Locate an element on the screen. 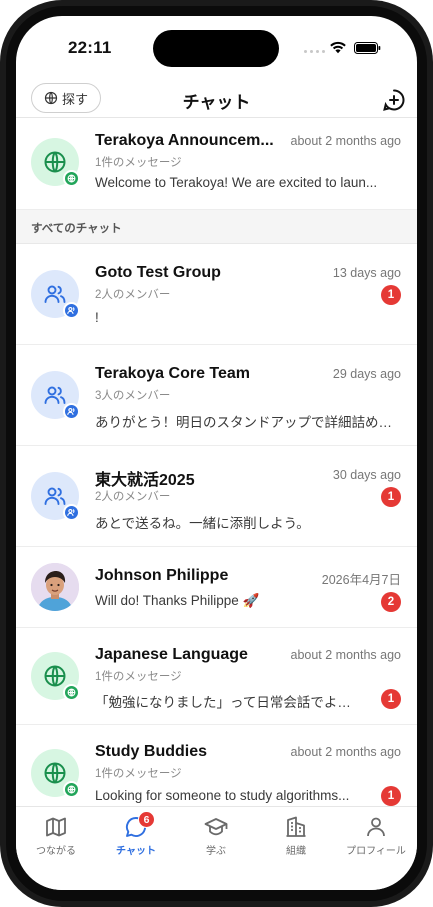 The image size is (433, 907). battery-icon is located at coordinates (367, 48).